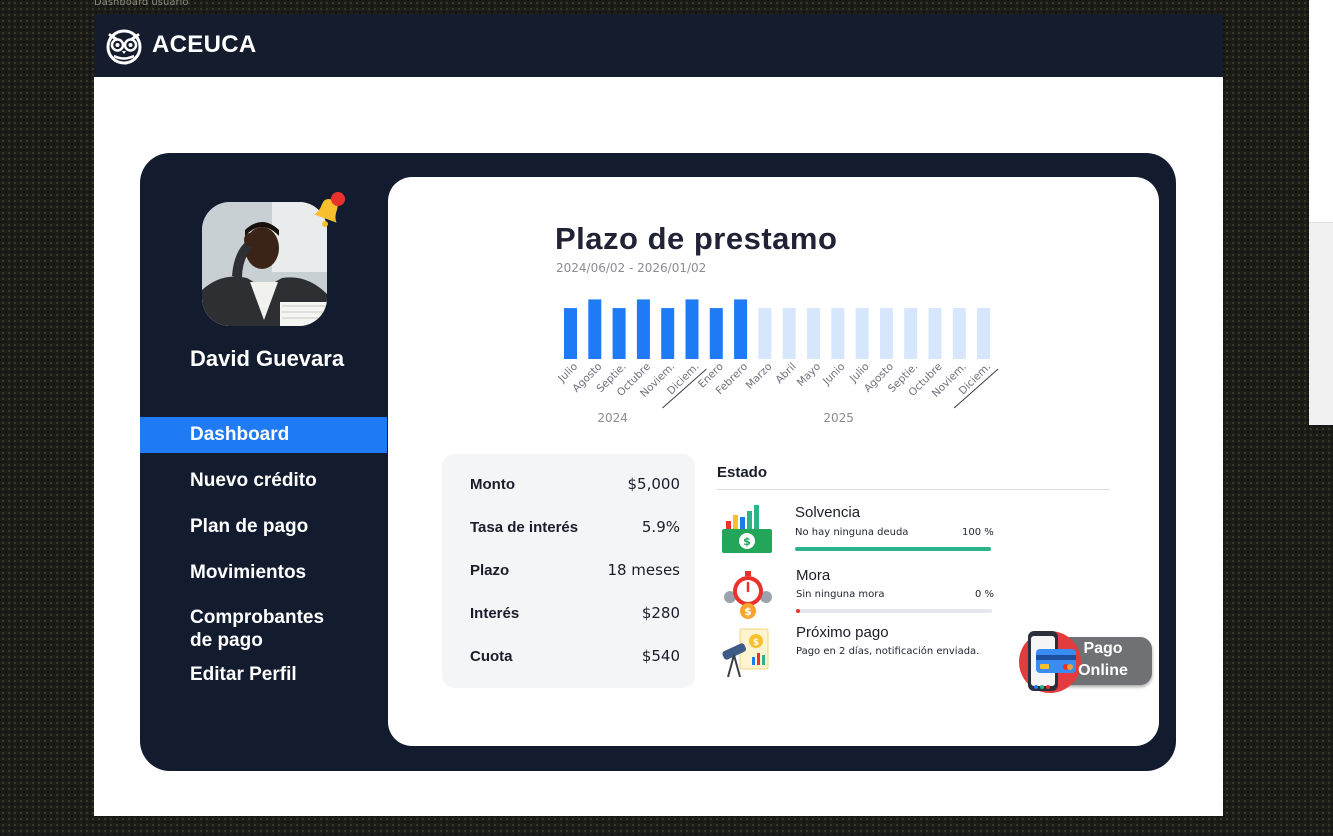 Image resolution: width=1333 pixels, height=836 pixels. I want to click on money-growth-icon: $, so click(747, 529).